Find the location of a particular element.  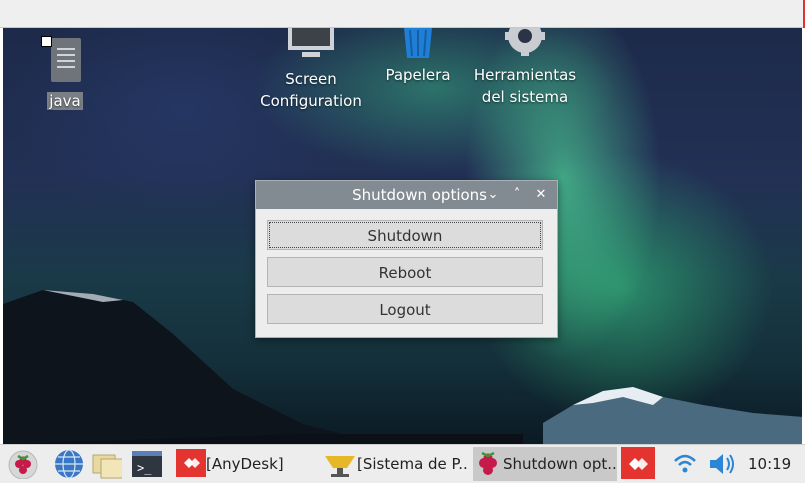

desktop-icon-label: del sistema is located at coordinates (525, 97).